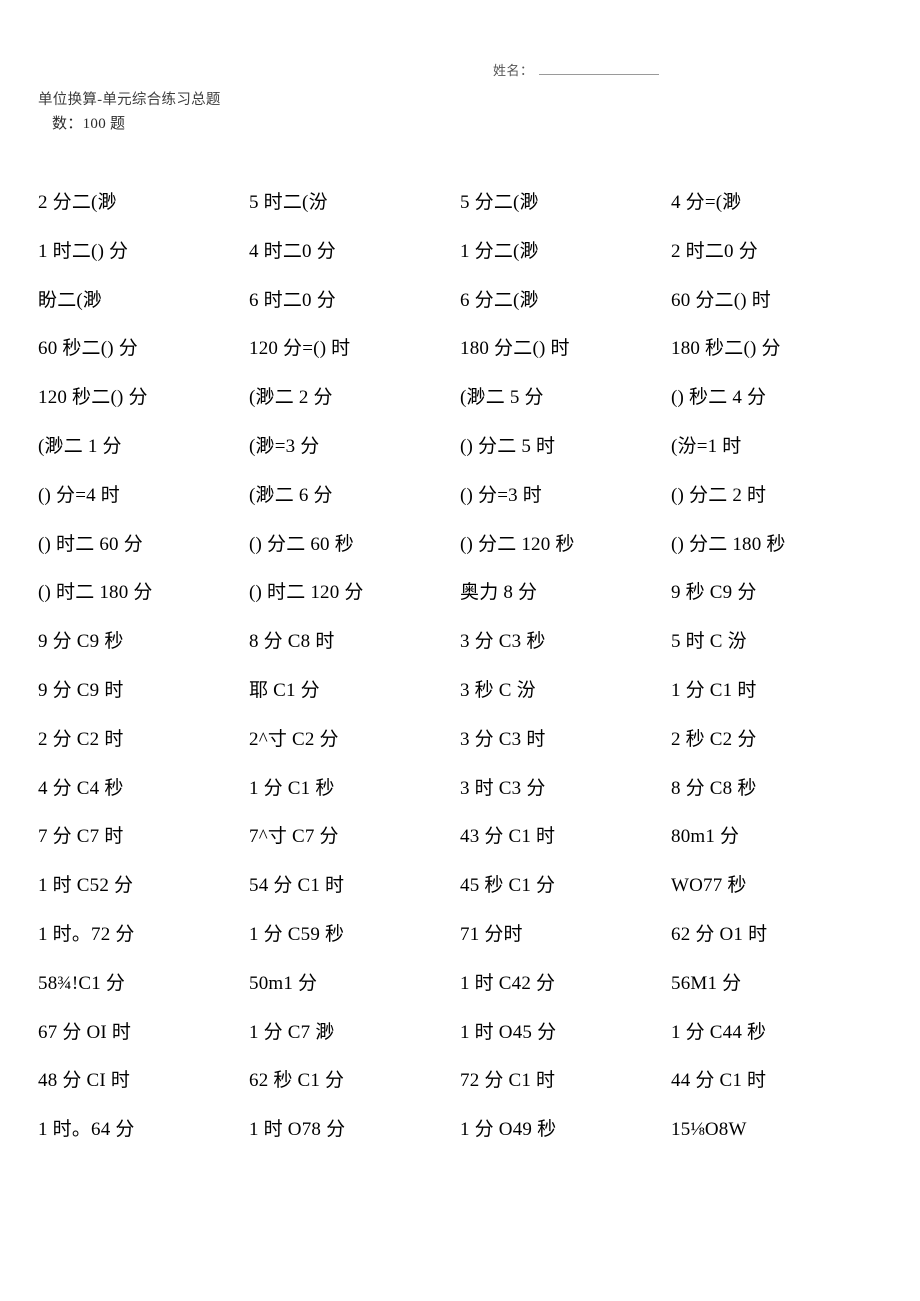 This screenshot has height=1301, width=920. Describe the element at coordinates (565, 1033) in the screenshot. I see `problem-cell: 1 时 O45 分` at that location.